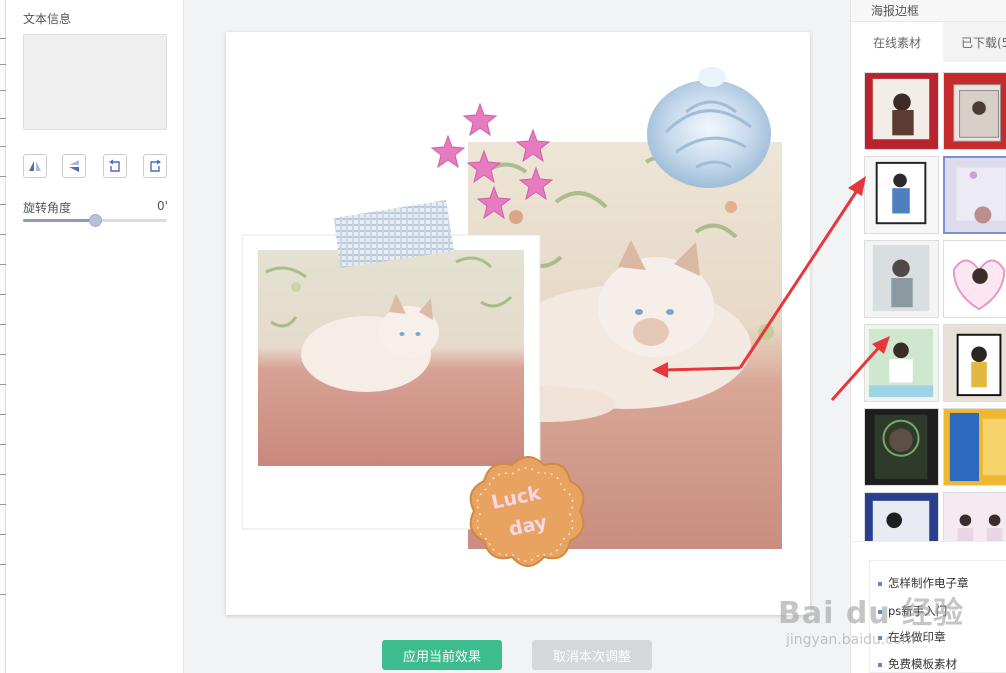 The height and width of the screenshot is (673, 1006). I want to click on rotation-value: 0', so click(162, 206).